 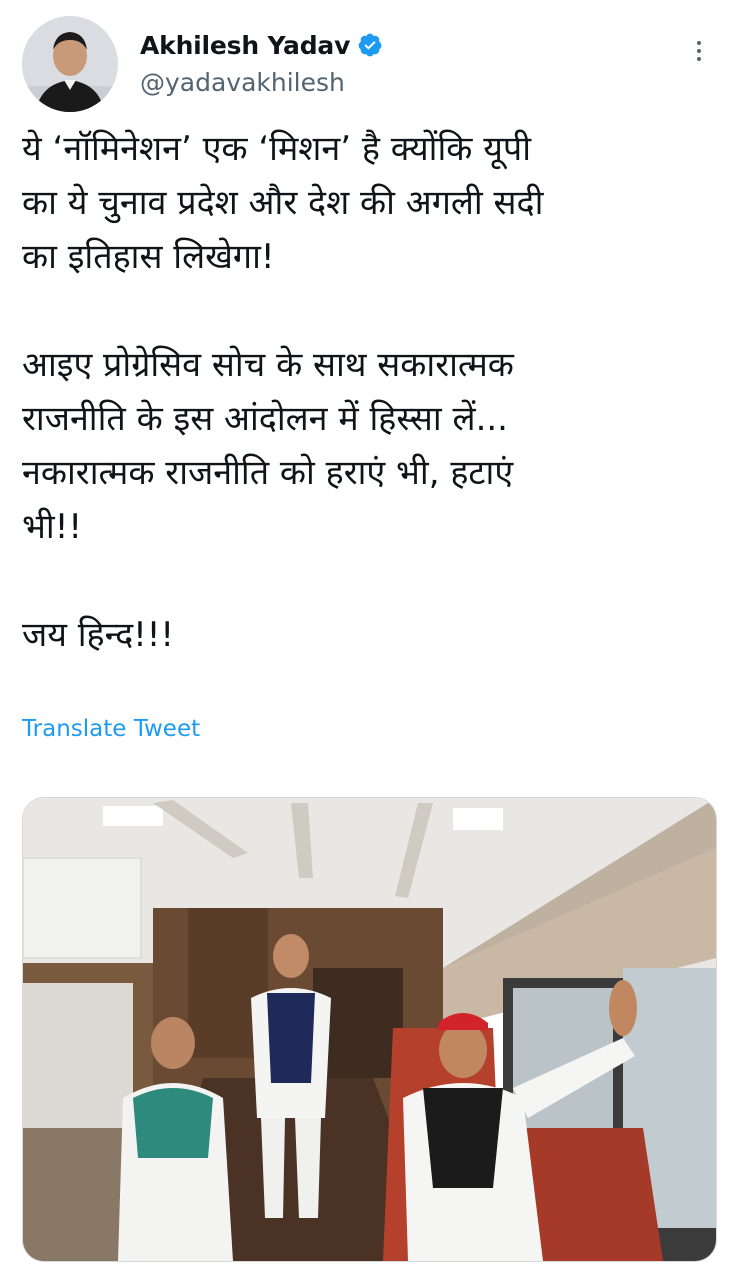 I want to click on display-name: Akhilesh Yadav, so click(x=245, y=45).